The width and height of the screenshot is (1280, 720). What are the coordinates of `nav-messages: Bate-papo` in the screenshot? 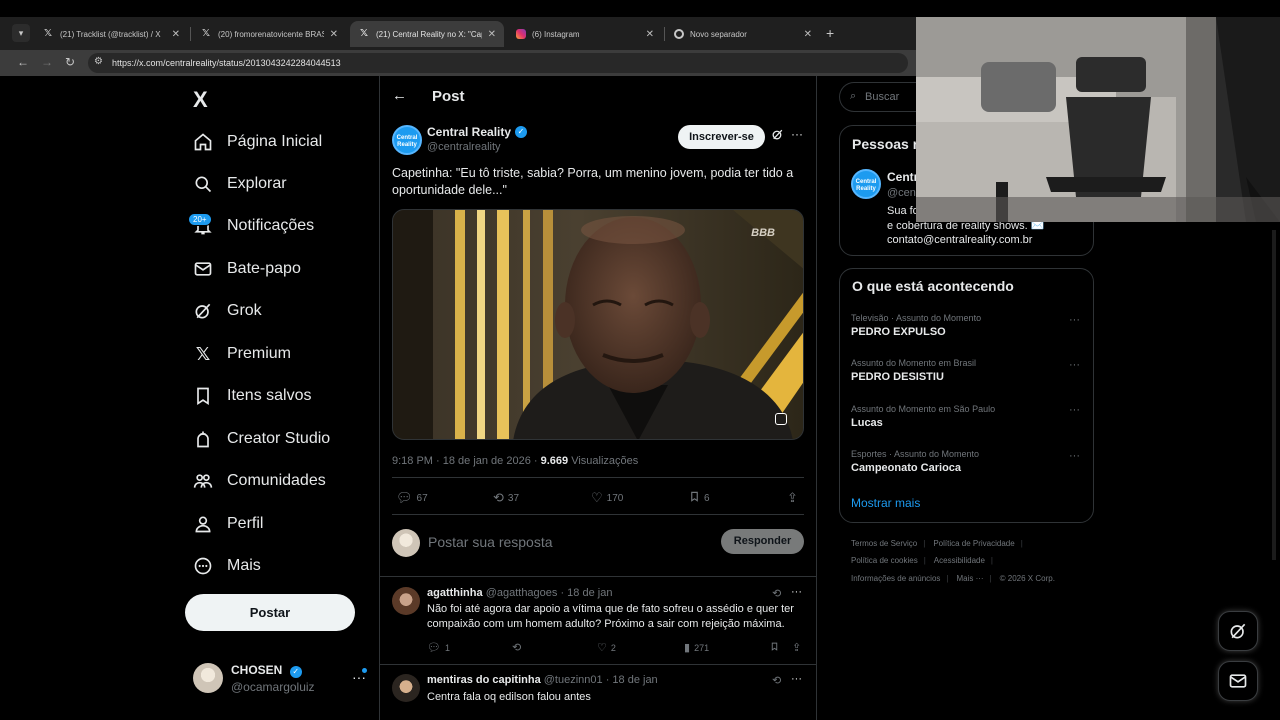 It's located at (246, 269).